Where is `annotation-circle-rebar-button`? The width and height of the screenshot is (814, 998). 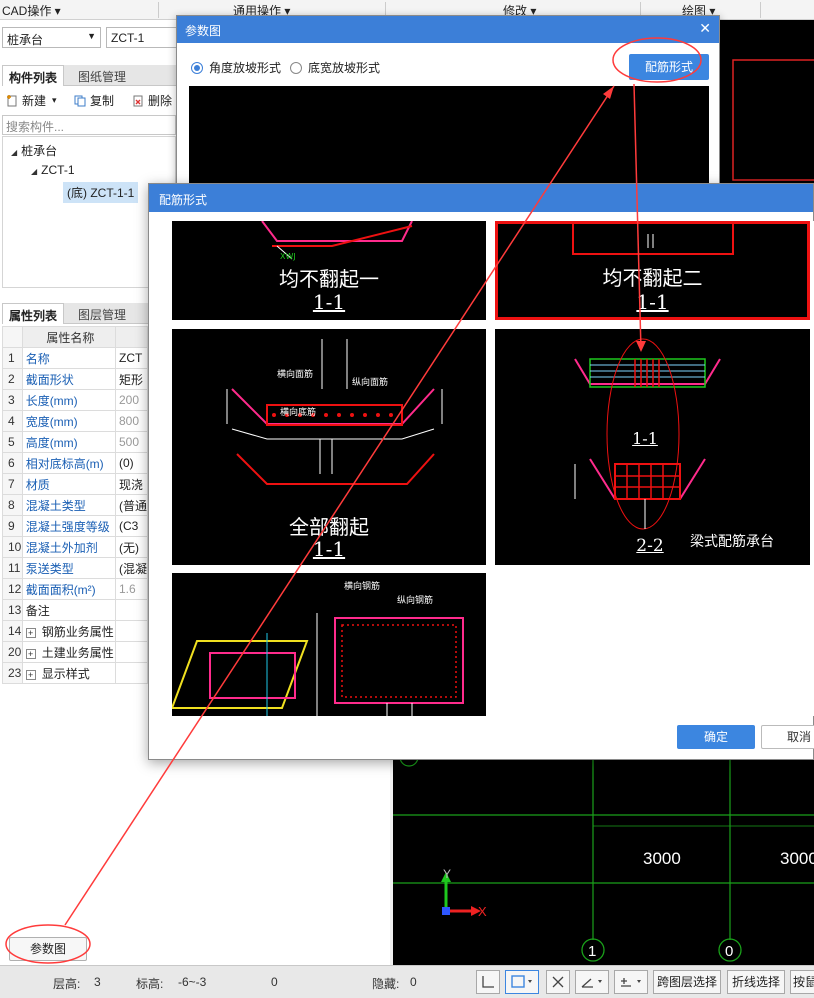
annotation-circle-rebar-button is located at coordinates (657, 60).